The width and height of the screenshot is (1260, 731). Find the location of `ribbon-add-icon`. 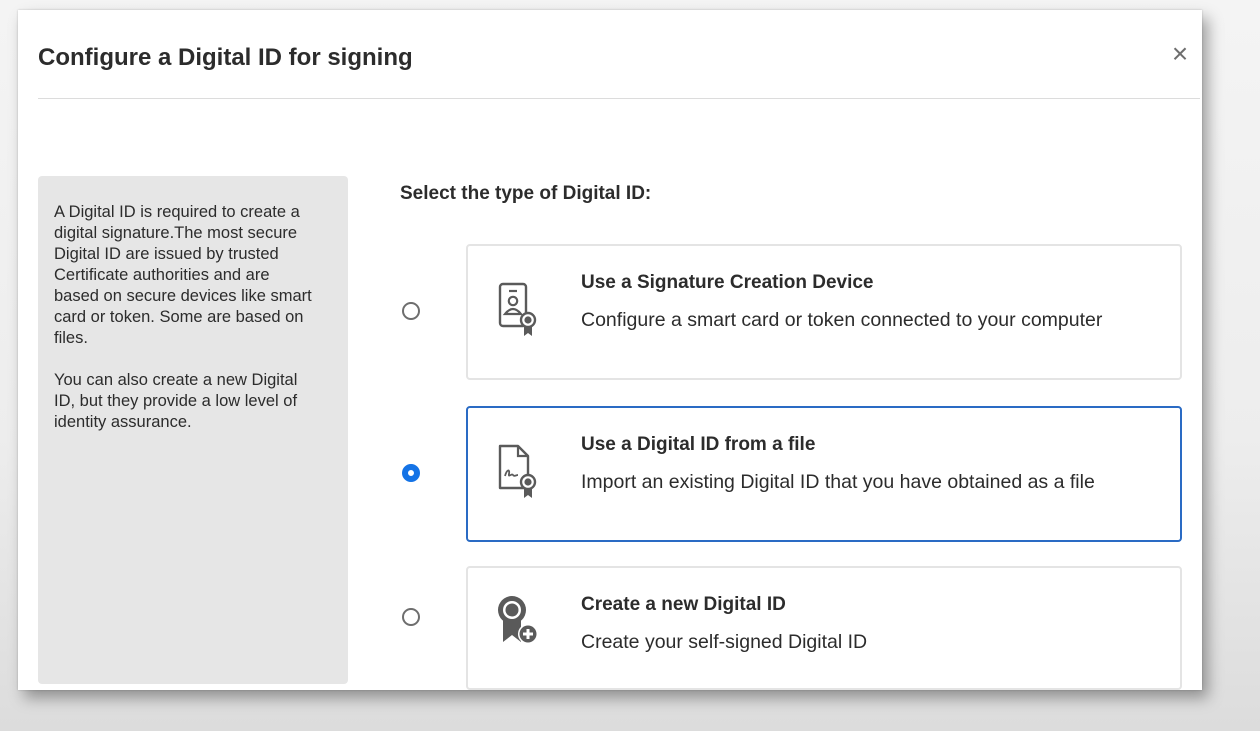

ribbon-add-icon is located at coordinates (518, 620).